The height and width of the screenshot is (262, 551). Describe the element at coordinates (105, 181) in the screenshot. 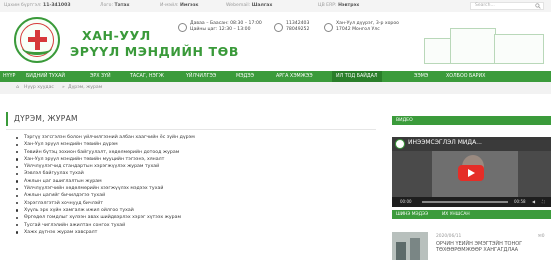

I see `list-item: Ажлын цаг ашиглалтын журам` at that location.